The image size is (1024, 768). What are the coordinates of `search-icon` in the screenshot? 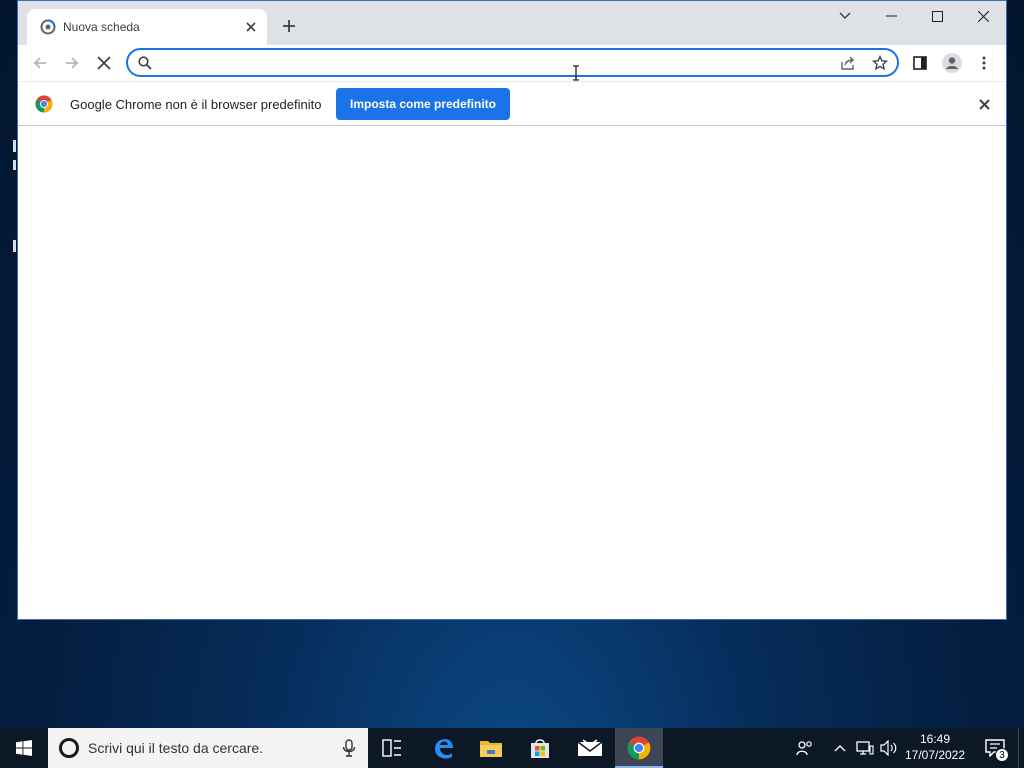 It's located at (145, 63).